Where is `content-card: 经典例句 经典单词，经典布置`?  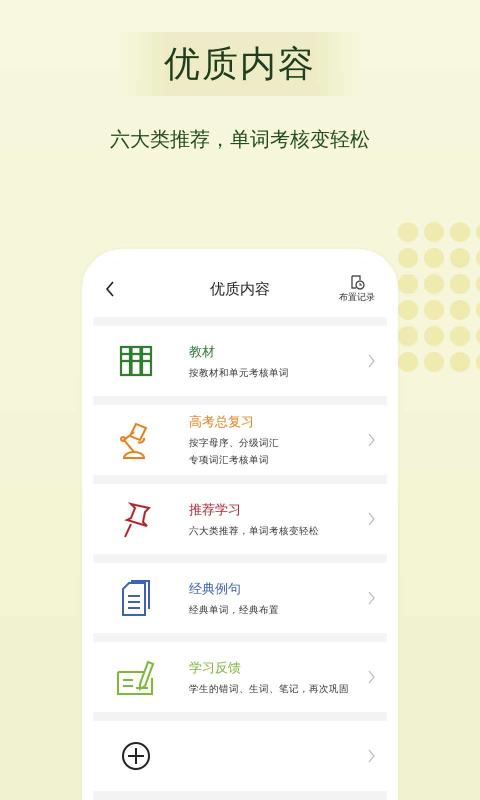 content-card: 经典例句 经典单词，经典布置 is located at coordinates (240, 598).